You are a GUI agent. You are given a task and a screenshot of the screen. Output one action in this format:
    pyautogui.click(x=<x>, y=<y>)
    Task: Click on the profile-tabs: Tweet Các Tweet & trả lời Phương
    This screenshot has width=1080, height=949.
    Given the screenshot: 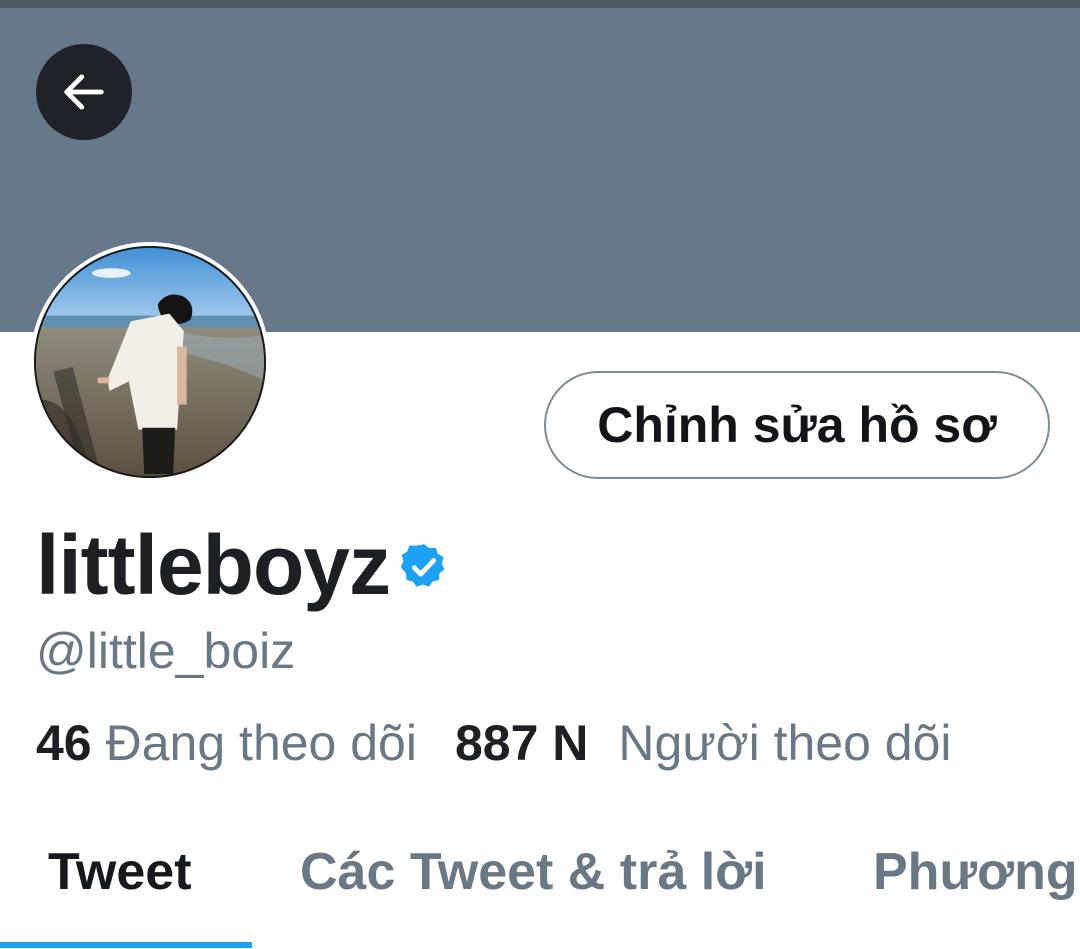 What is the action you would take?
    pyautogui.click(x=540, y=880)
    